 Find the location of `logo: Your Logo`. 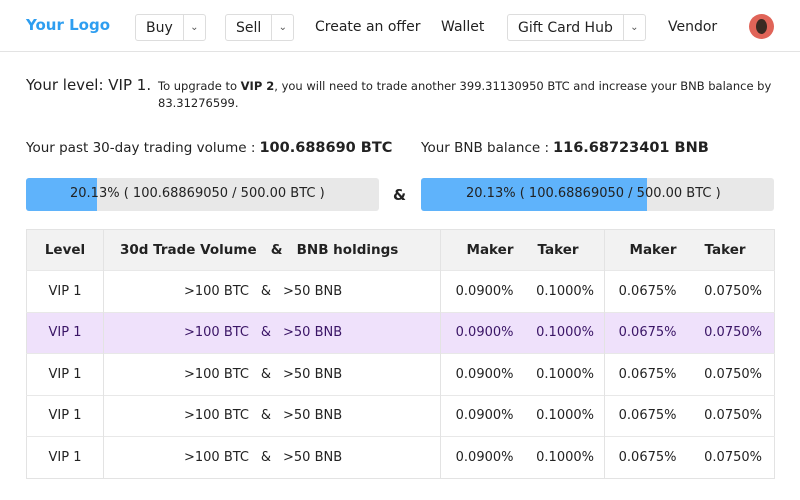

logo: Your Logo is located at coordinates (68, 25).